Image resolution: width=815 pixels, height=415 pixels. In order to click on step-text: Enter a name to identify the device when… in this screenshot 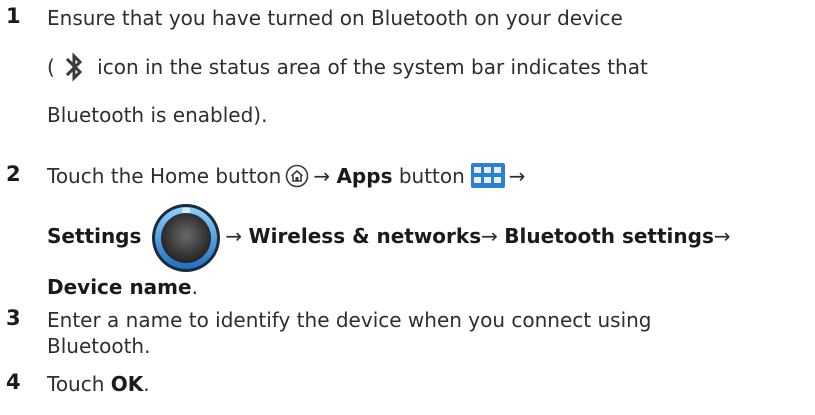, I will do `click(349, 320)`.